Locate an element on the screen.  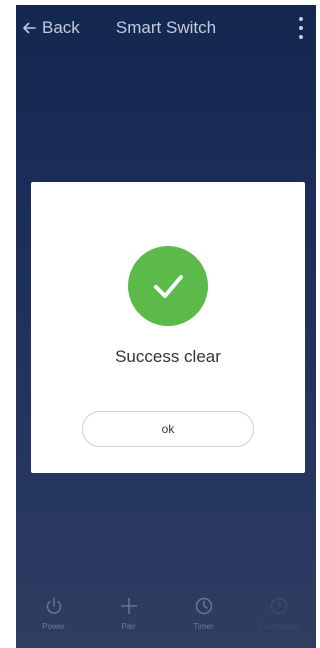
nav-item-timer: Timer is located at coordinates (203, 609).